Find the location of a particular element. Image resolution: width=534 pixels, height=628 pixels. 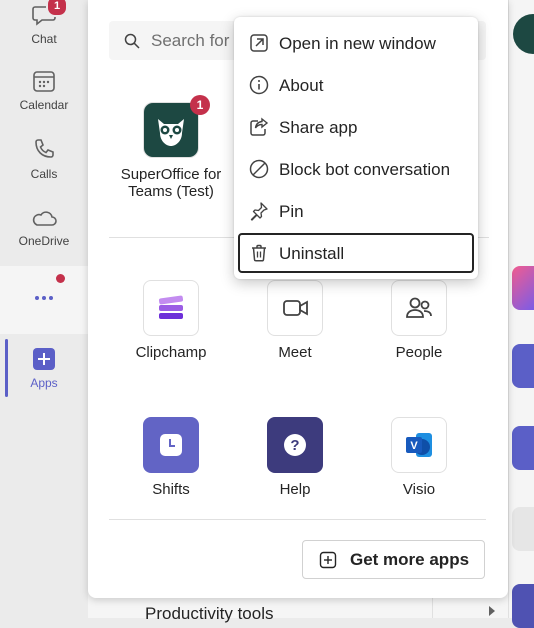

meet-video-icon is located at coordinates (295, 308).